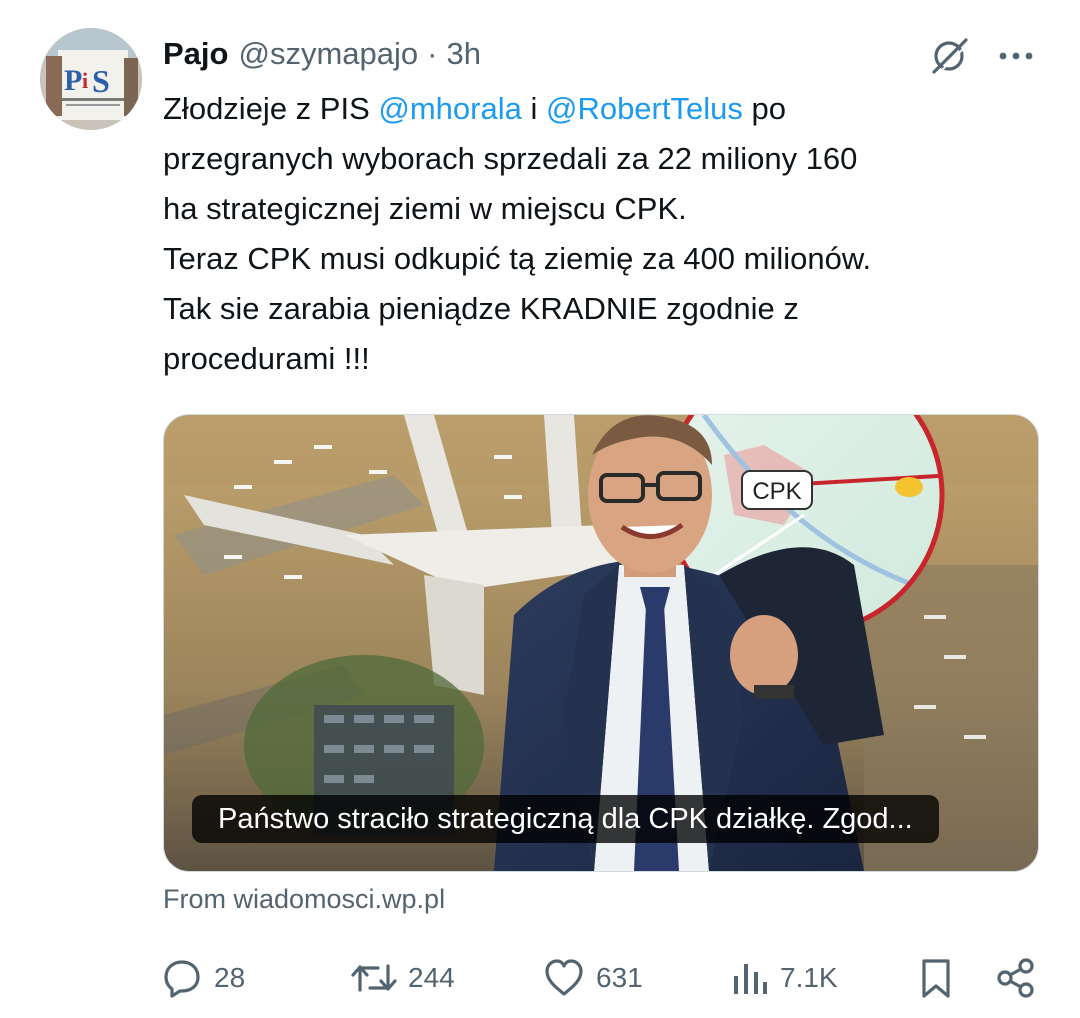 The image size is (1080, 1018). What do you see at coordinates (202, 978) in the screenshot?
I see `reply-button: 28` at bounding box center [202, 978].